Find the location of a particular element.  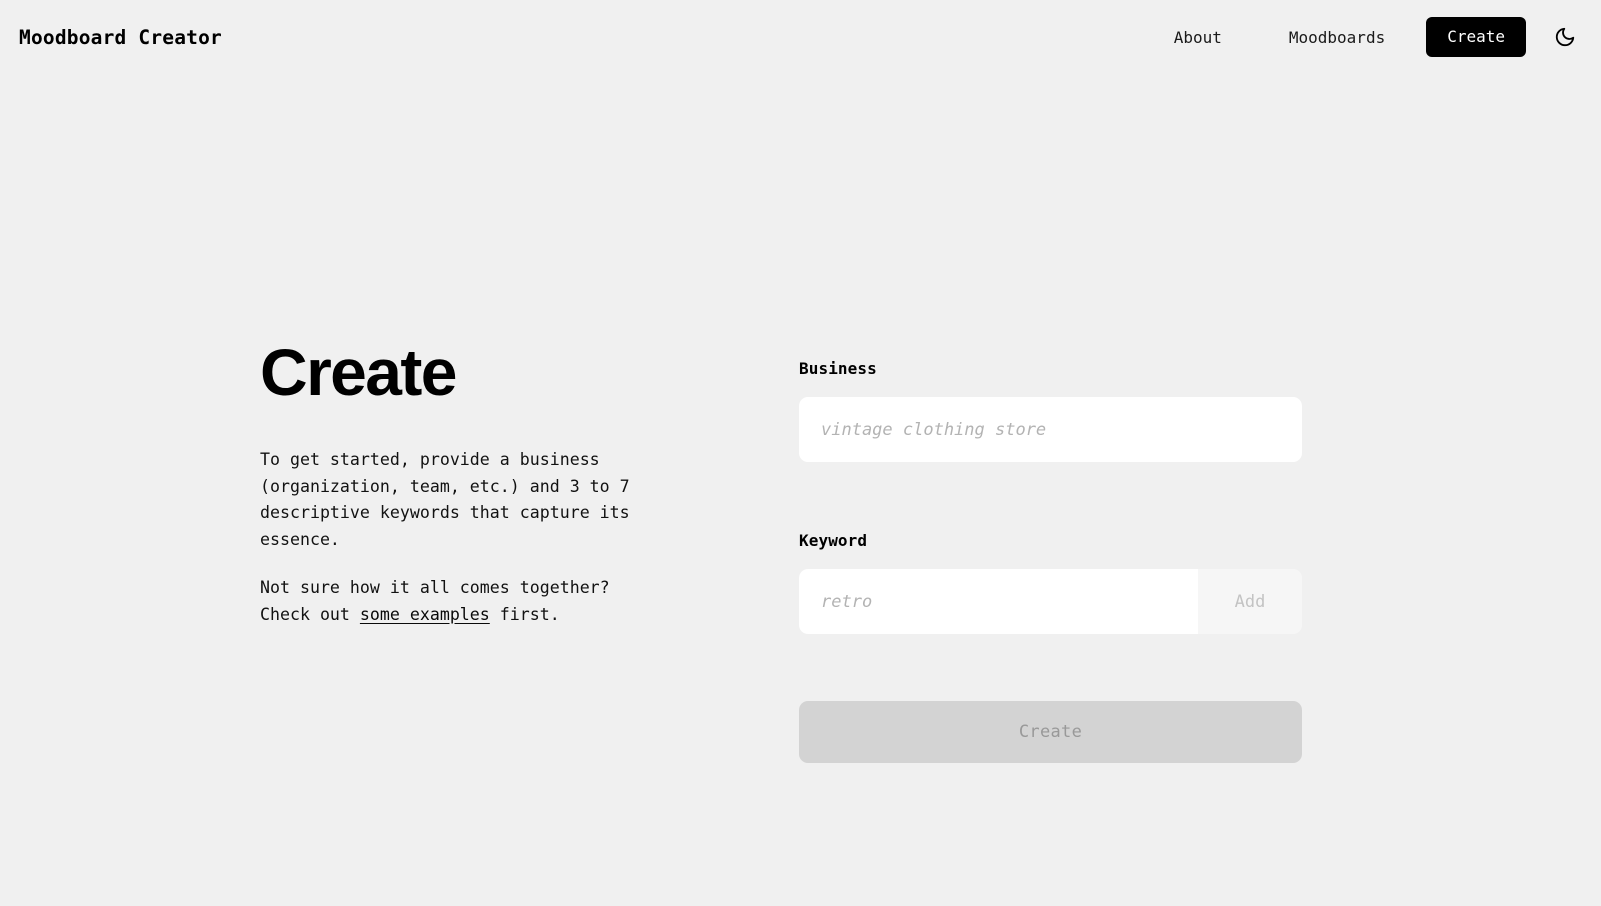

theme-toggle-button is located at coordinates (1565, 37).